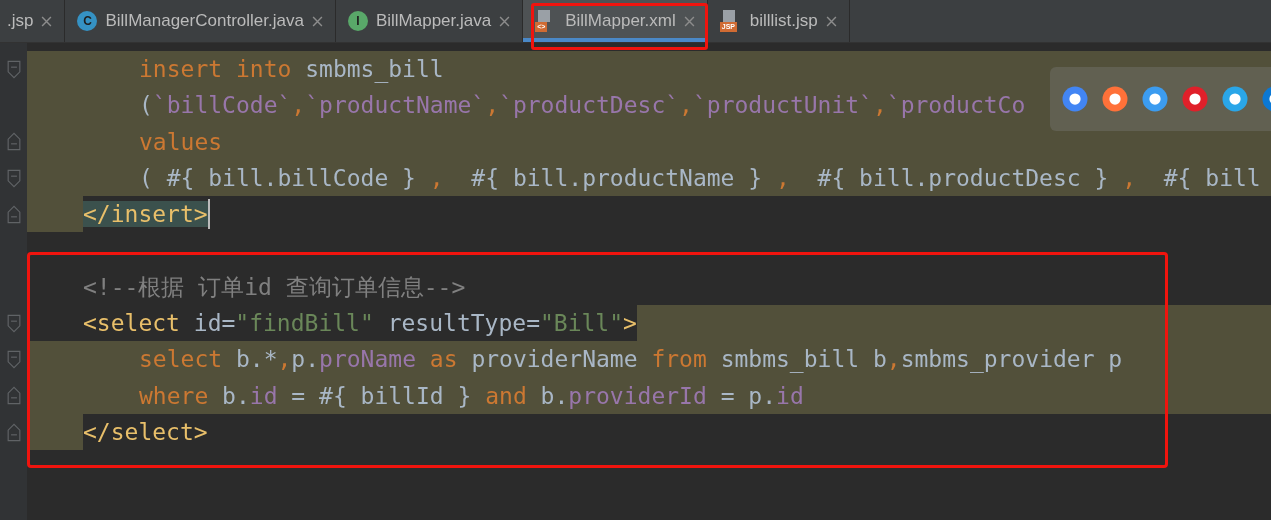  Describe the element at coordinates (471, 396) in the screenshot. I see `code-line: where b.id = #{ billId } and b.providerId = p.id` at that location.